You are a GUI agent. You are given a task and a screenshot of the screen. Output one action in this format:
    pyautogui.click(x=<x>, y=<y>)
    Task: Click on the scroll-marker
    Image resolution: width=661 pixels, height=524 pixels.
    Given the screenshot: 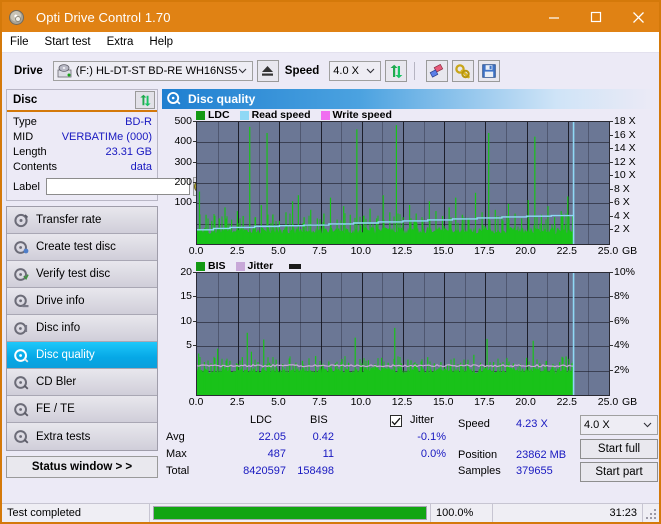 What is the action you would take?
    pyautogui.click(x=295, y=266)
    